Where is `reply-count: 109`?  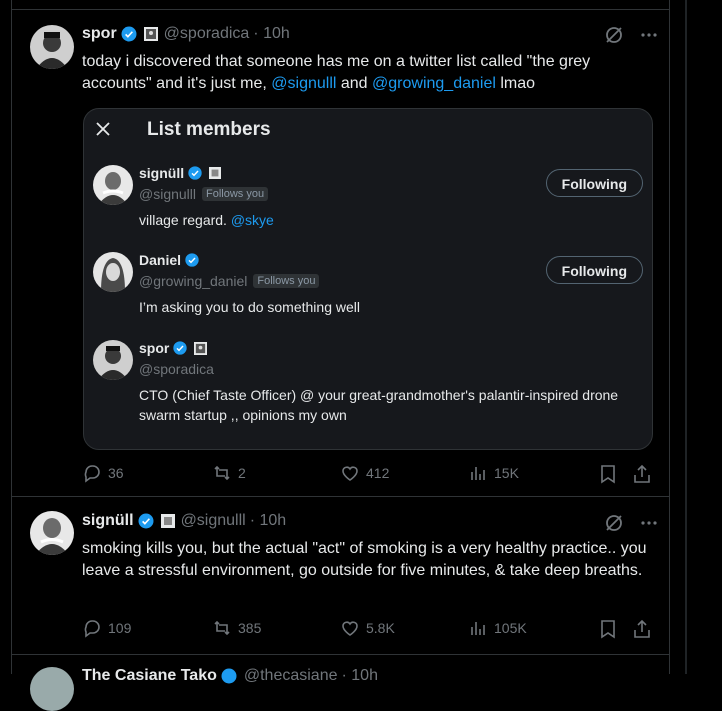 reply-count: 109 is located at coordinates (120, 628).